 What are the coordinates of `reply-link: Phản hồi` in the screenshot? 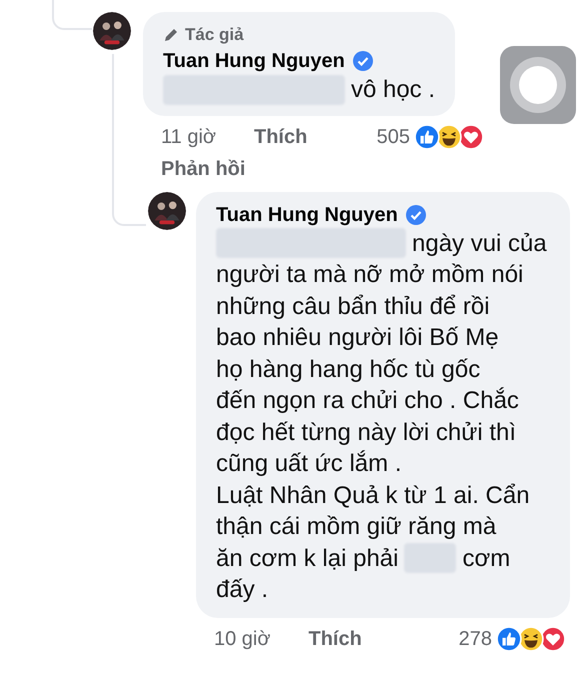 It's located at (194, 168).